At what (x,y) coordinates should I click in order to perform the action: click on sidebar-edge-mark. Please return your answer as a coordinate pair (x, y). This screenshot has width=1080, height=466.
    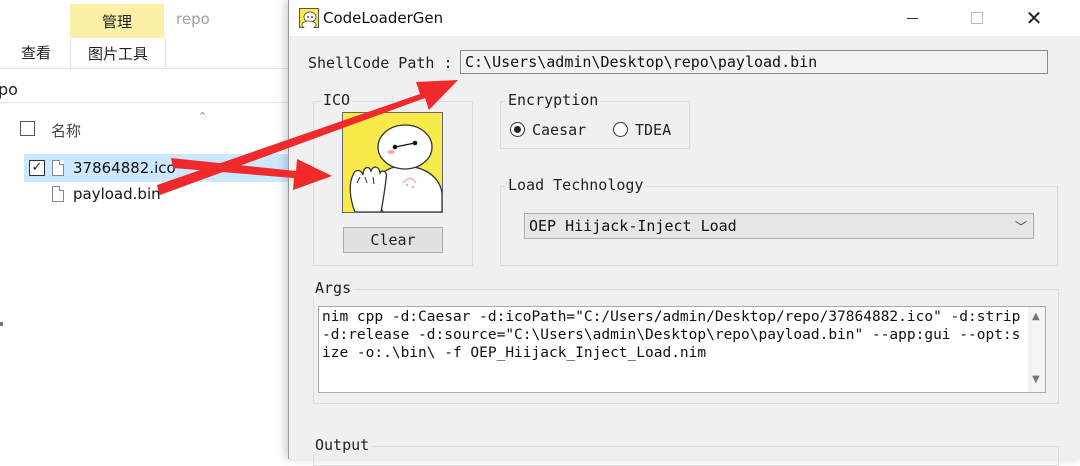
    Looking at the image, I should click on (1, 324).